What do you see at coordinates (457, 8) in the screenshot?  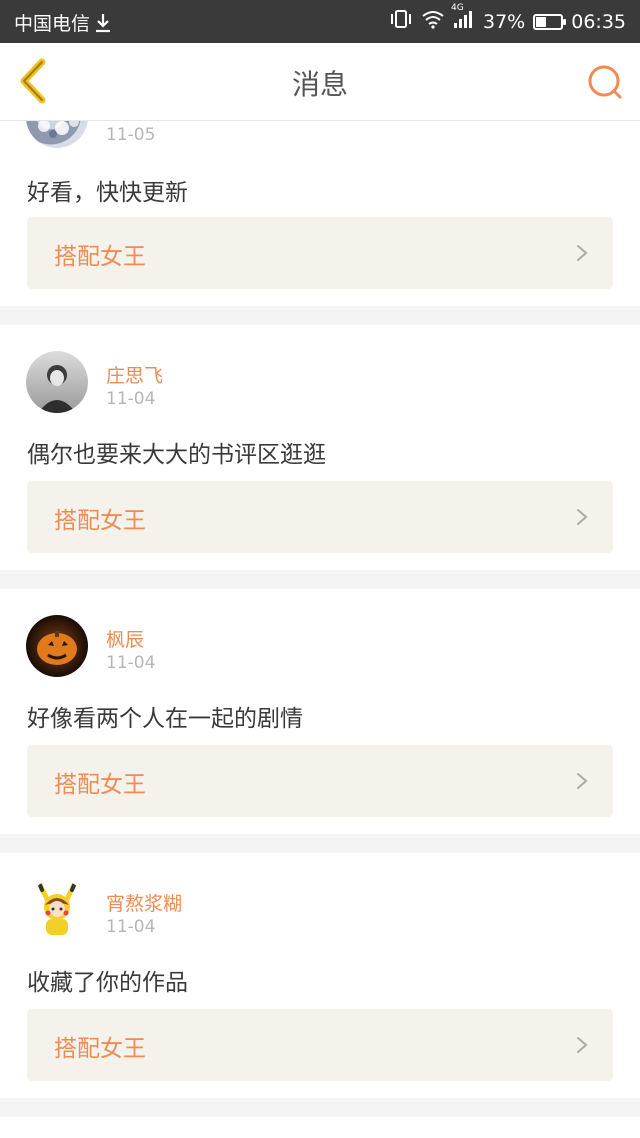 I see `network-label: 4G` at bounding box center [457, 8].